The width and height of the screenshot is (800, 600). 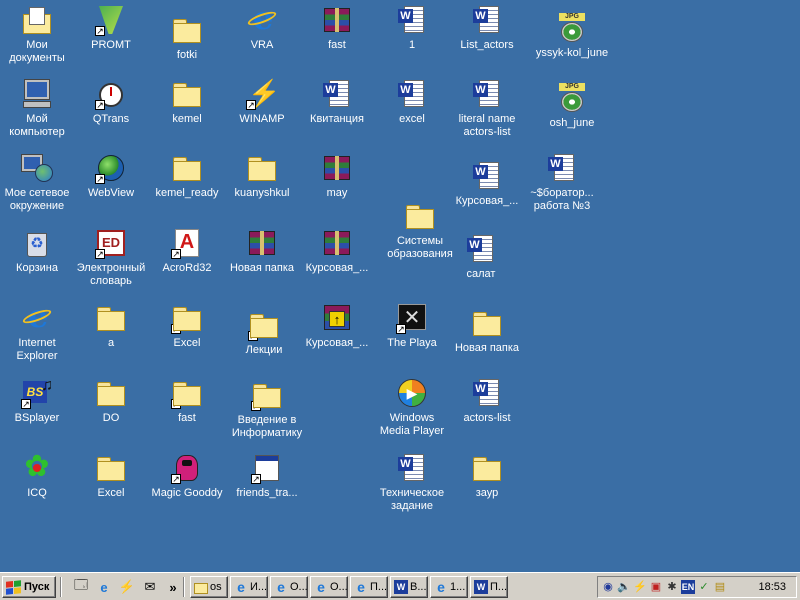 What do you see at coordinates (187, 493) in the screenshot?
I see `desktop-icon-label: Magic Gooddy` at bounding box center [187, 493].